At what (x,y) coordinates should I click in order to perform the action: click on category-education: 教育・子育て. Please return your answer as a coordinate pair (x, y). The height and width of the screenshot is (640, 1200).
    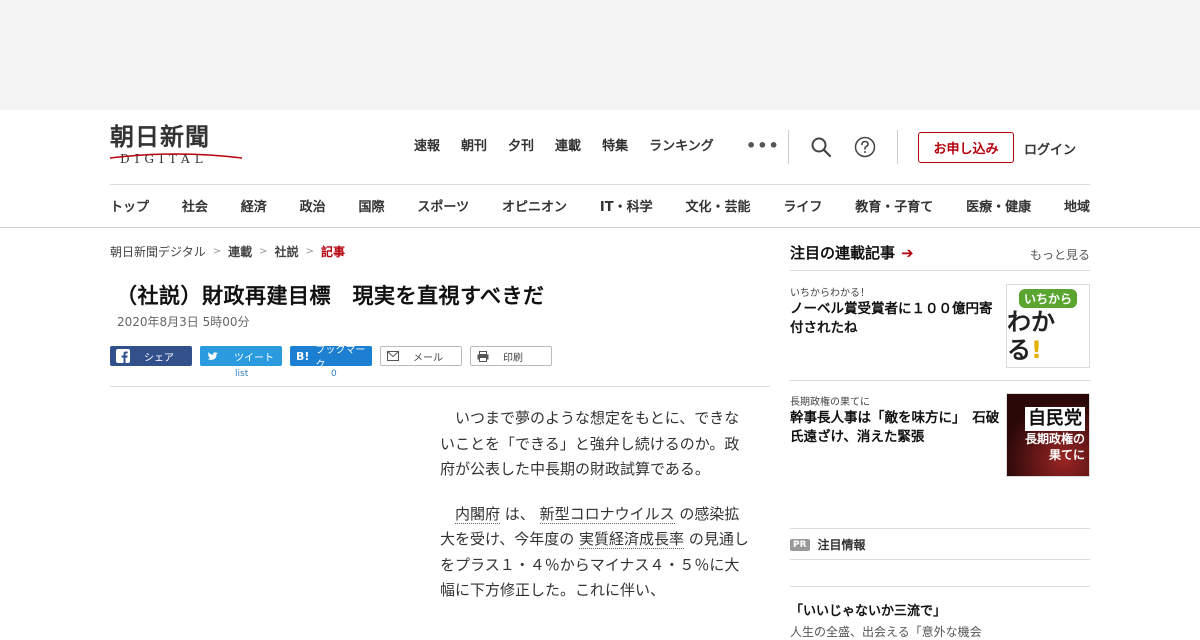
    Looking at the image, I should click on (894, 205).